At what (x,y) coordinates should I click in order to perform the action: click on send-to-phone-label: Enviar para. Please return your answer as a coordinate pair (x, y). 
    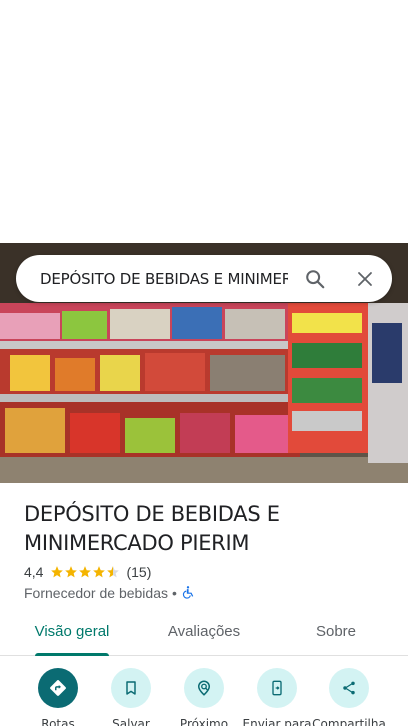
    Looking at the image, I should click on (277, 721).